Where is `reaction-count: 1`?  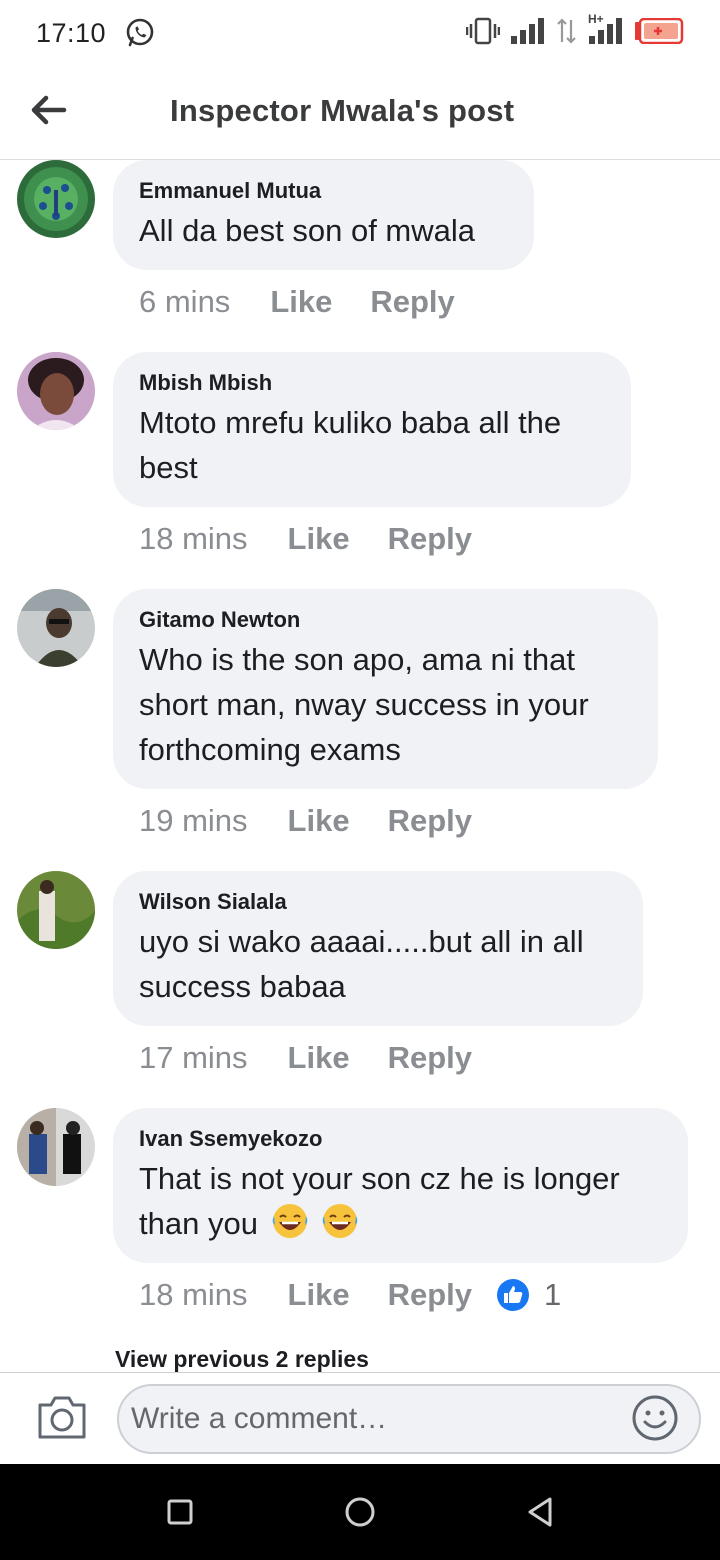
reaction-count: 1 is located at coordinates (552, 1295).